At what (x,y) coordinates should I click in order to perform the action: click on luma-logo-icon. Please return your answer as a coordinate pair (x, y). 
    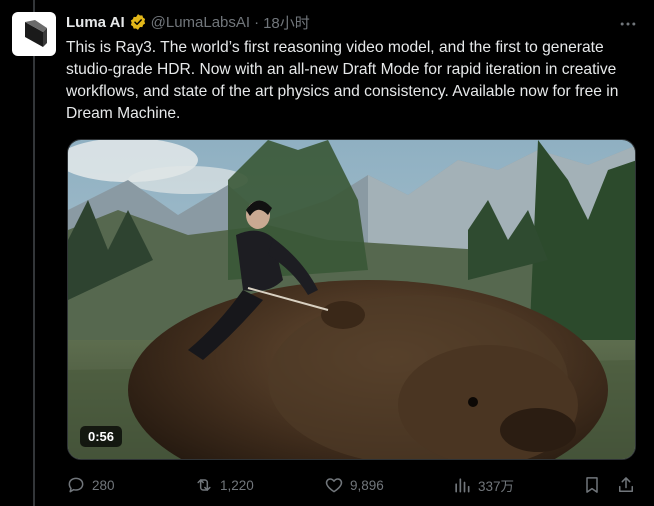
    Looking at the image, I should click on (36, 33).